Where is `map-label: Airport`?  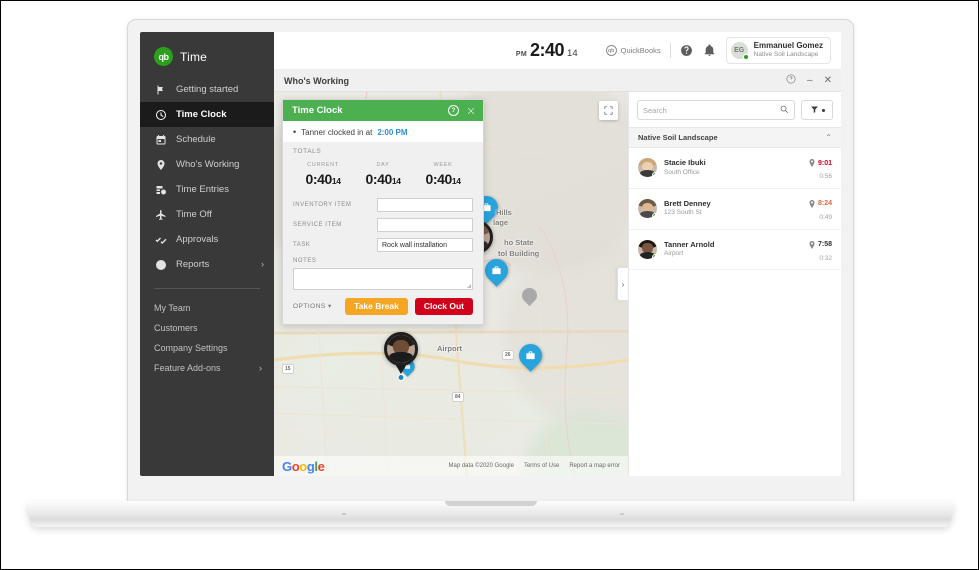
map-label: Airport is located at coordinates (449, 348).